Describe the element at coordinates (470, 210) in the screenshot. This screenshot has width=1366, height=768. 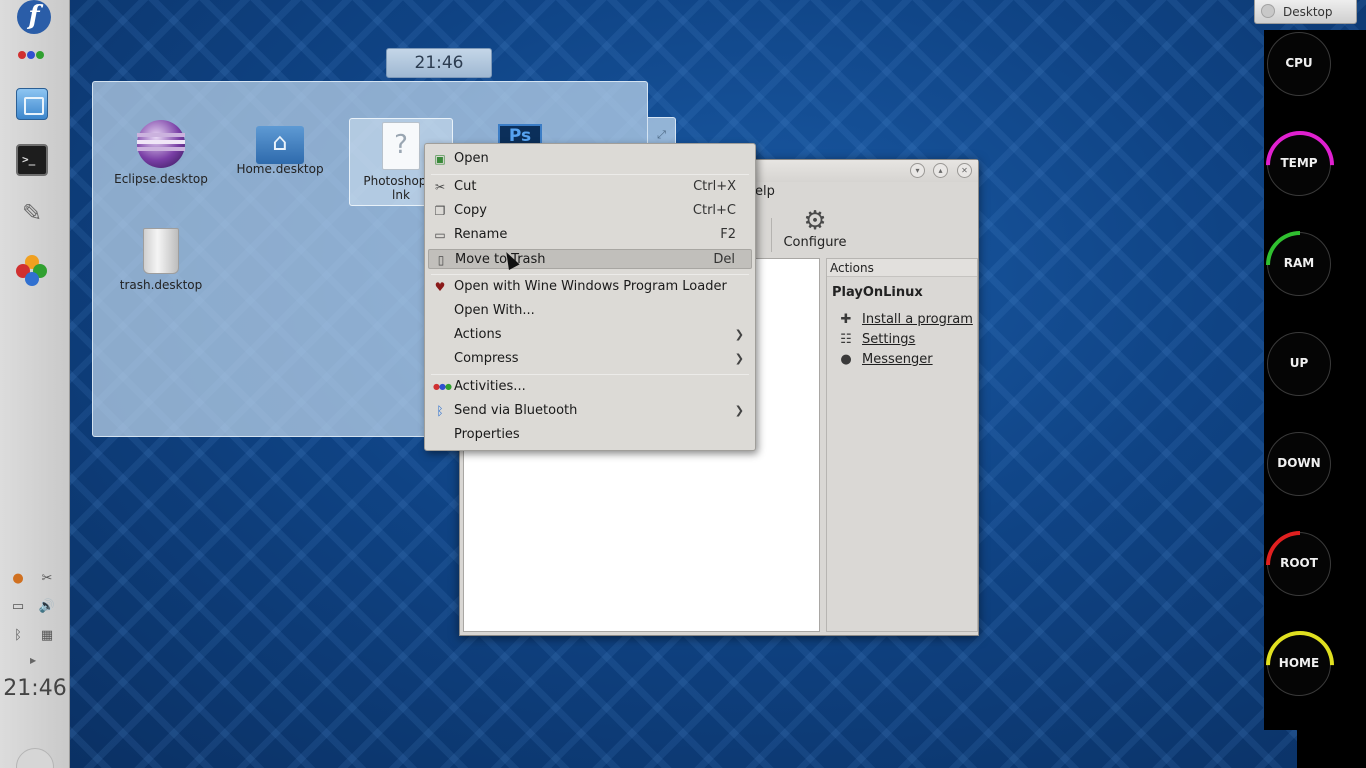
I see `menu-item-label: Copy` at that location.